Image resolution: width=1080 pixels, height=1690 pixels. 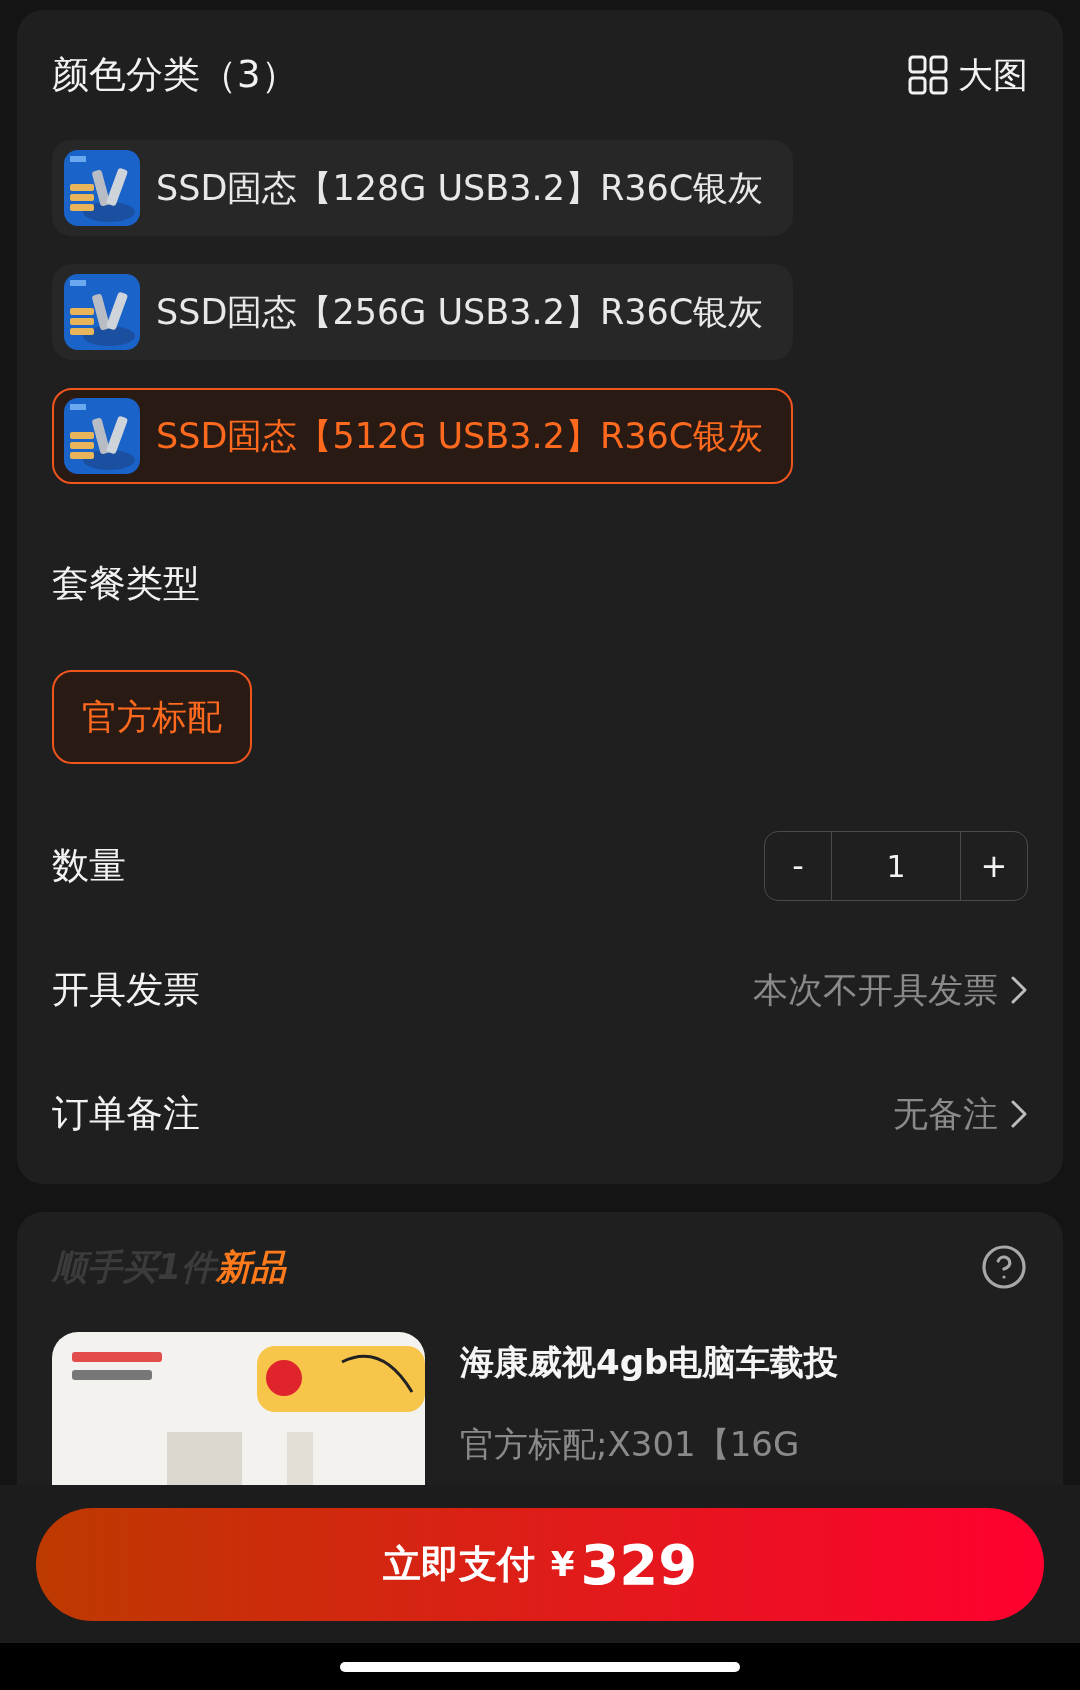 I want to click on invoice-selector: 本次不开具发票, so click(x=890, y=990).